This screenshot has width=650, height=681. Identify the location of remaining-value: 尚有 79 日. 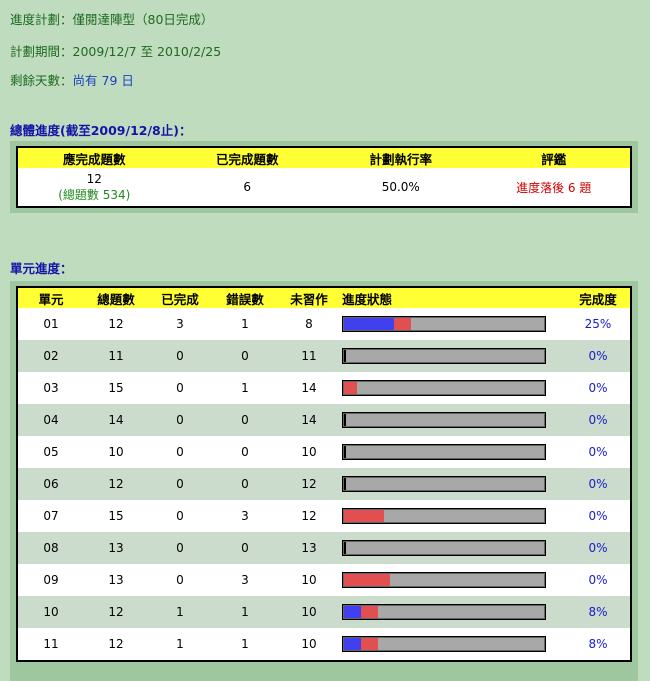
(103, 80).